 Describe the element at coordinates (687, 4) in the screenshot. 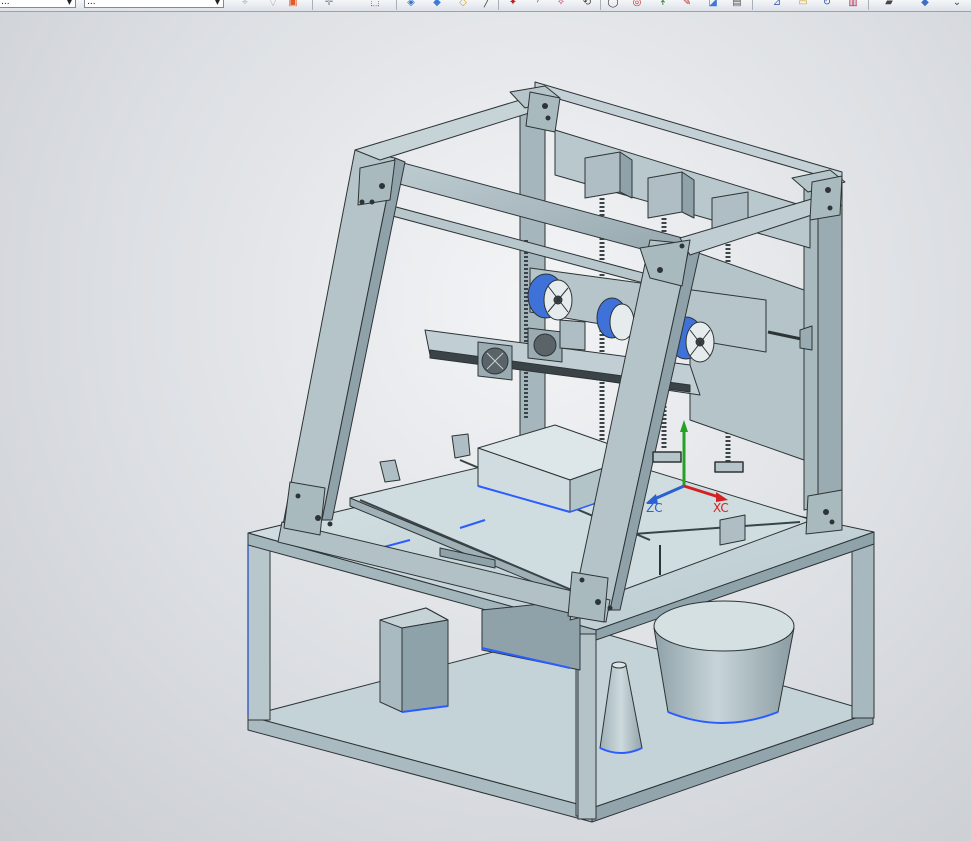

I see `pen-icon: ✎` at that location.